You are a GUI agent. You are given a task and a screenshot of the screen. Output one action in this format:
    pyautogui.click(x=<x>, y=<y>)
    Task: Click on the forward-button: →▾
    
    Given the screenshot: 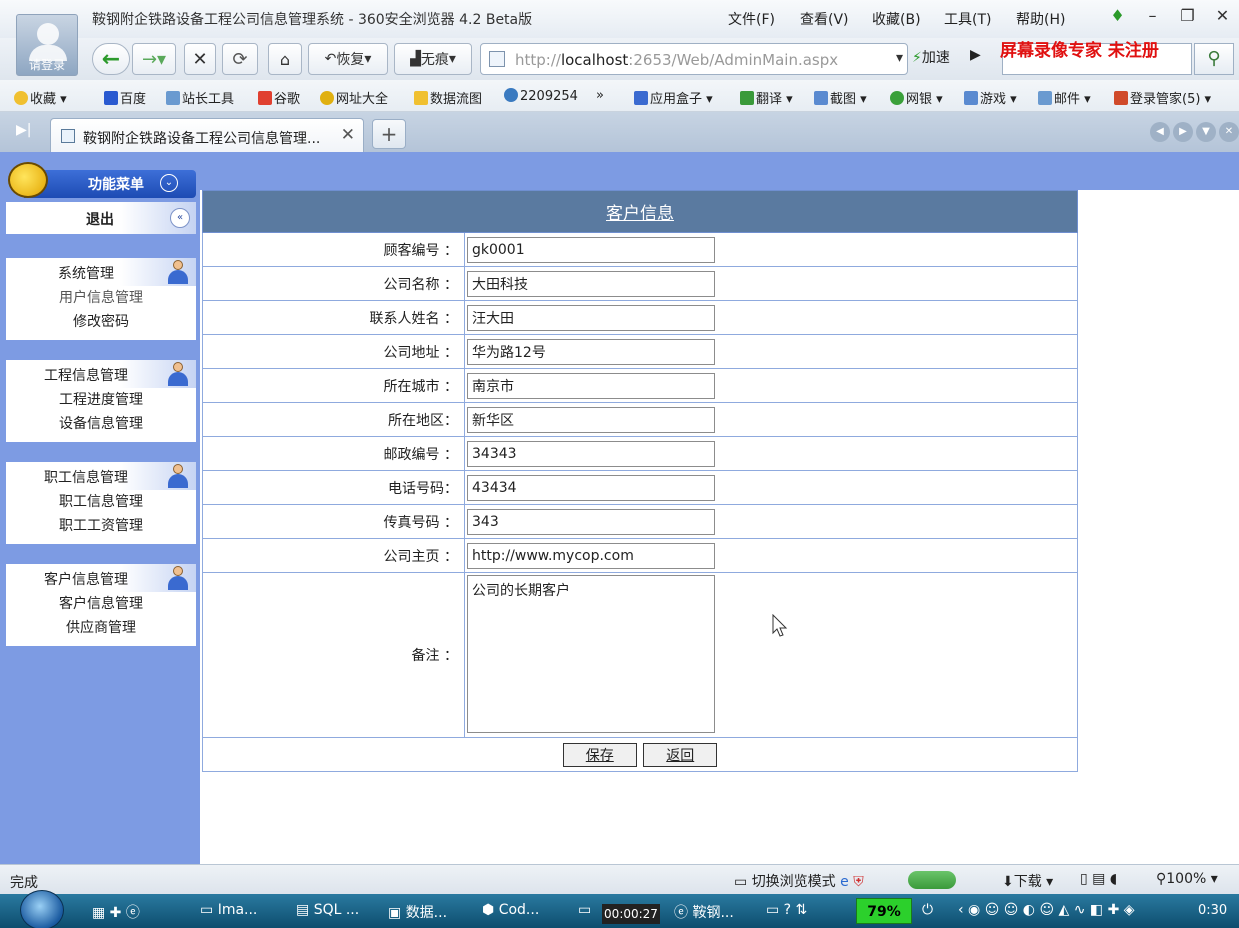 What is the action you would take?
    pyautogui.click(x=154, y=59)
    